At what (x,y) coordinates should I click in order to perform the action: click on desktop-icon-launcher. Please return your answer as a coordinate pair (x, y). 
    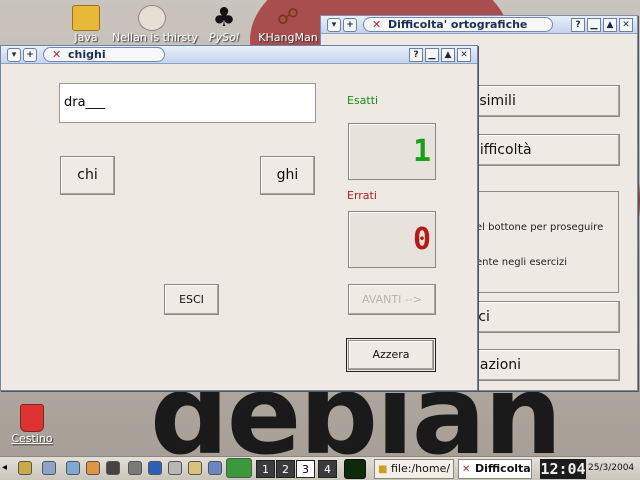
    Looking at the image, I should click on (49, 468).